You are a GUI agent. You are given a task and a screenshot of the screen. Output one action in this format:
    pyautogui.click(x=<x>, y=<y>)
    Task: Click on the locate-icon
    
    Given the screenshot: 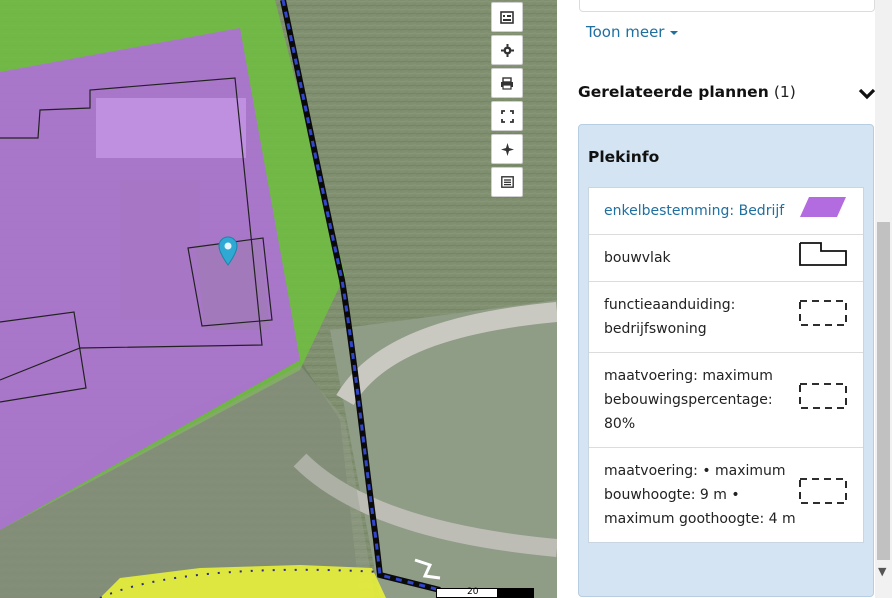 What is the action you would take?
    pyautogui.click(x=507, y=149)
    